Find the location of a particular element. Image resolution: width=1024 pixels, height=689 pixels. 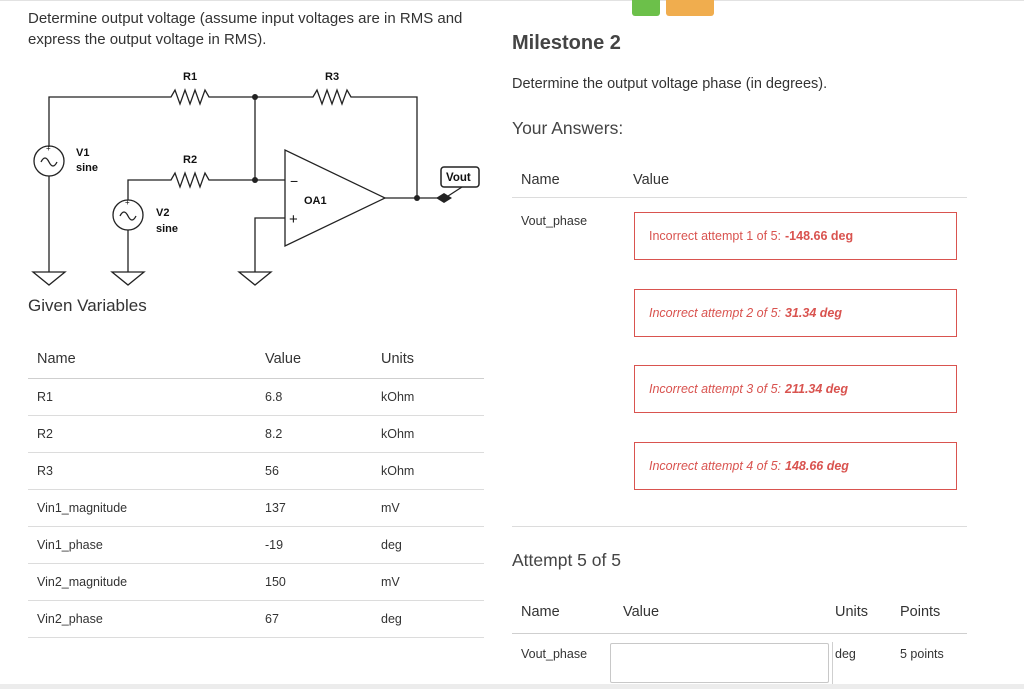

attempt-label: Incorrect attempt 3 of 5: is located at coordinates (715, 389).